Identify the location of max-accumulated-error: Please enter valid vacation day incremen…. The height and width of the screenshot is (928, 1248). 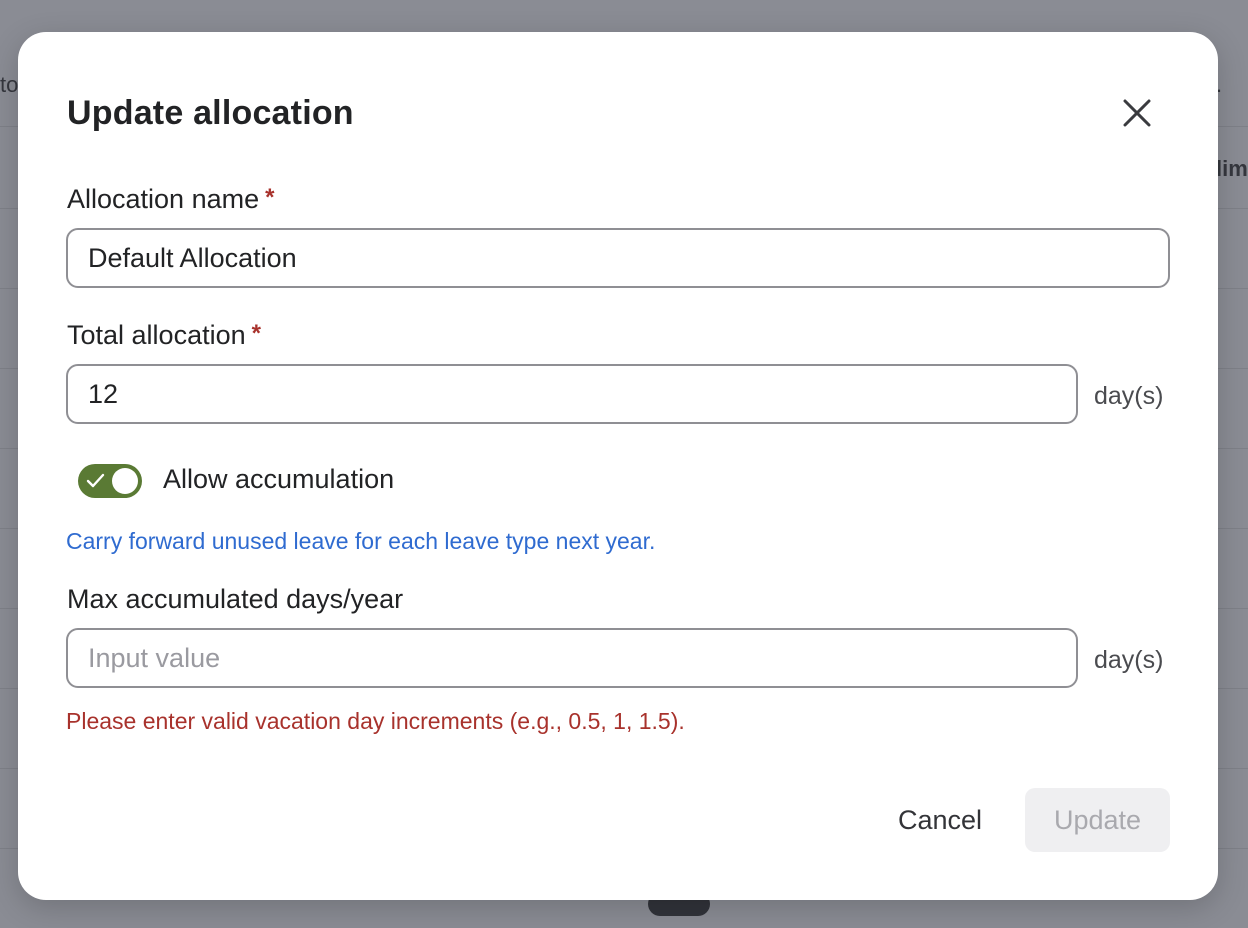
(375, 721).